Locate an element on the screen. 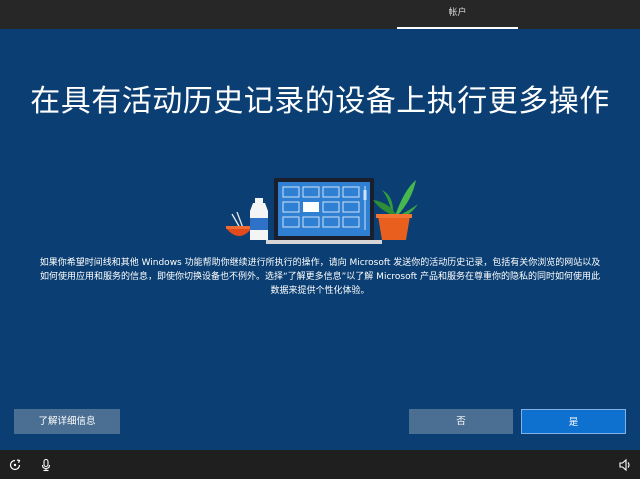 This screenshot has height=479, width=640. no-button: 否 is located at coordinates (461, 421).